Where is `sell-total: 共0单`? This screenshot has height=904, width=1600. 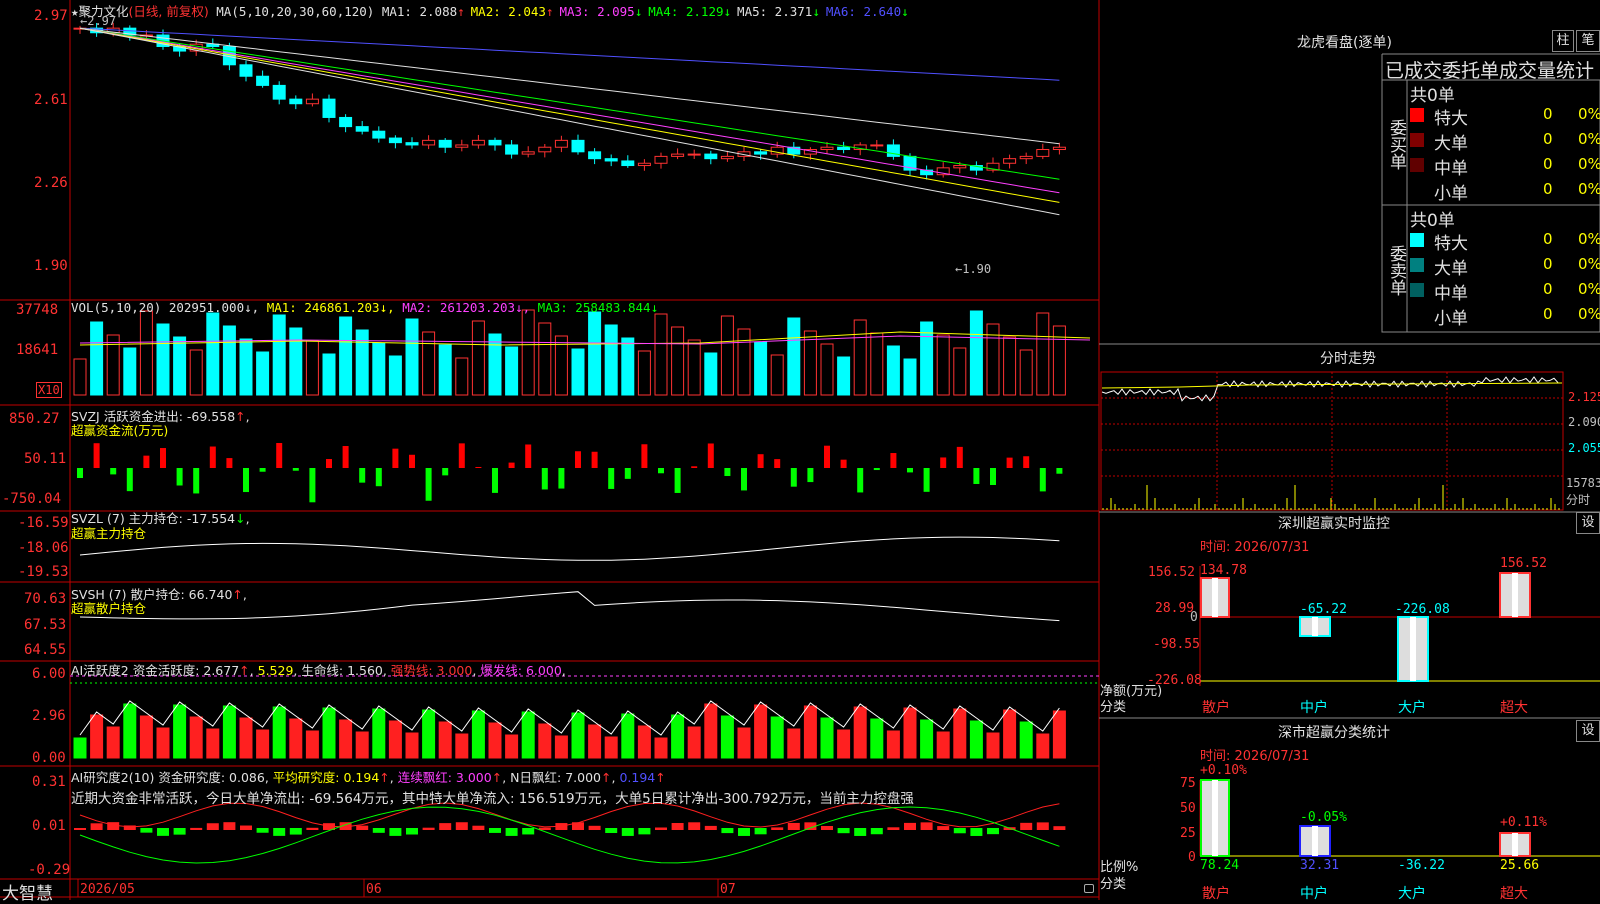
sell-total: 共0单 is located at coordinates (1432, 221).